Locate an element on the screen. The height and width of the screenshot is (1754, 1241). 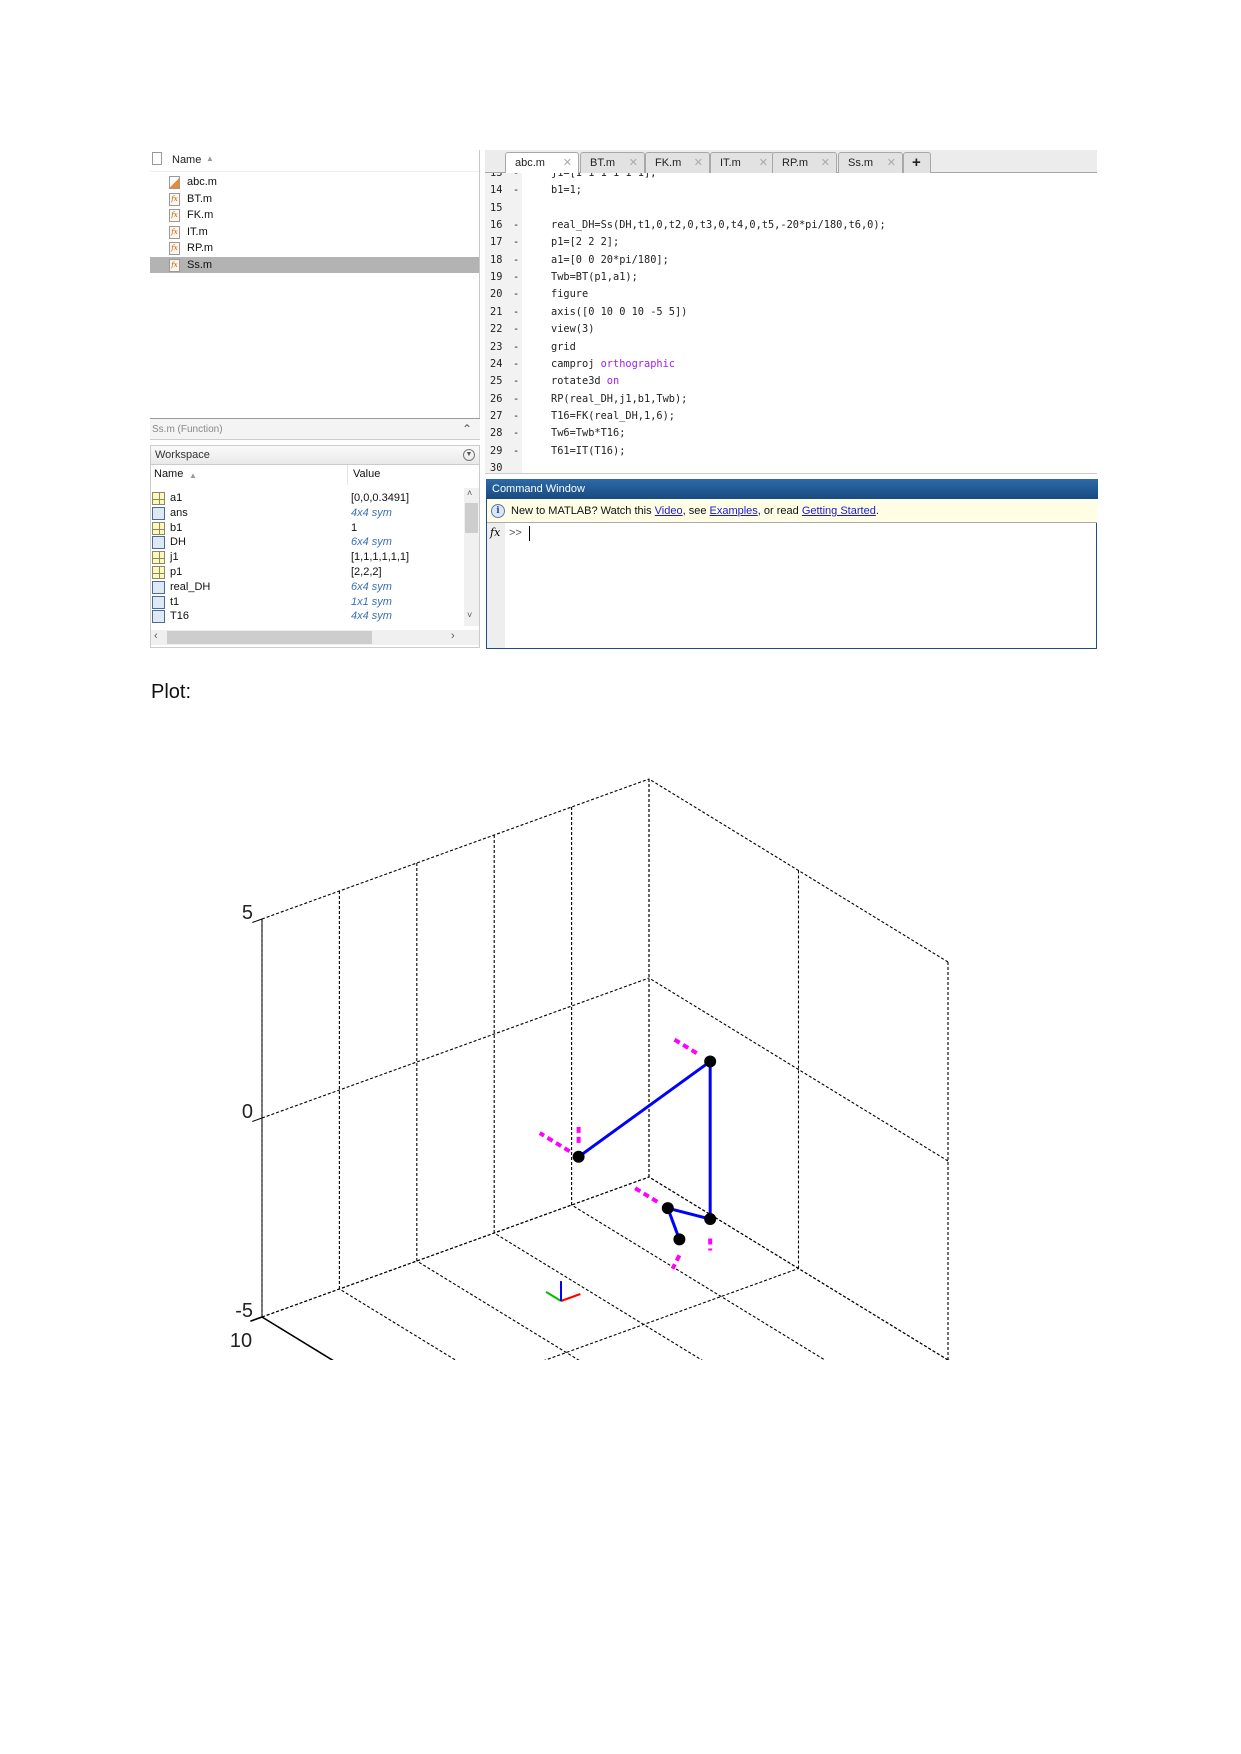
getting-started-link: Getting Started is located at coordinates (839, 511).